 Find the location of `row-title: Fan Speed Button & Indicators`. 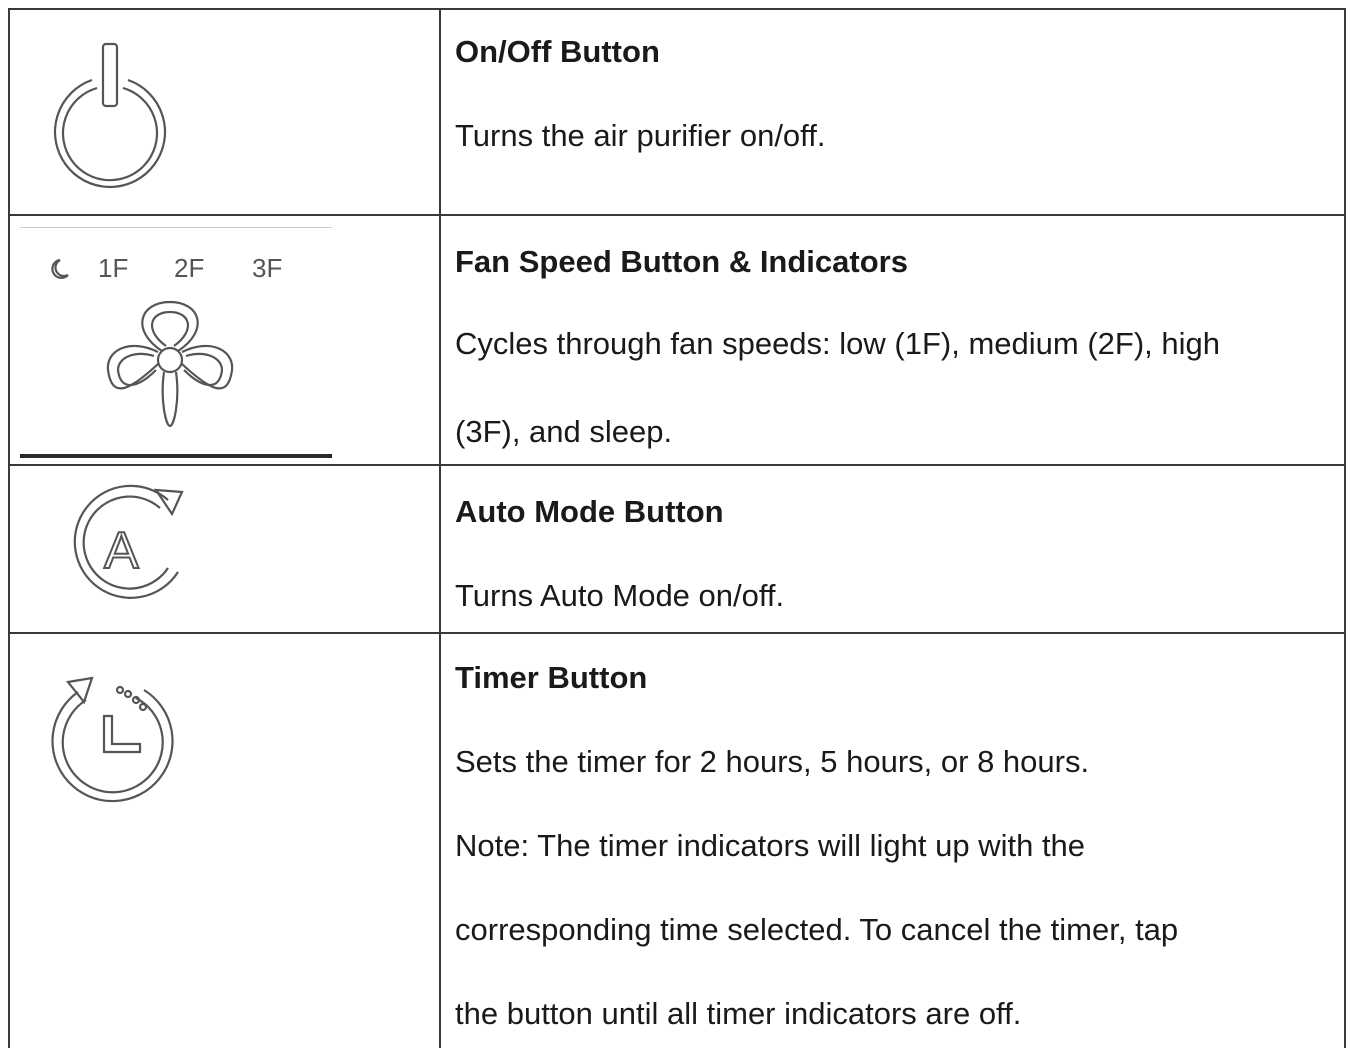

row-title: Fan Speed Button & Indicators is located at coordinates (681, 261).